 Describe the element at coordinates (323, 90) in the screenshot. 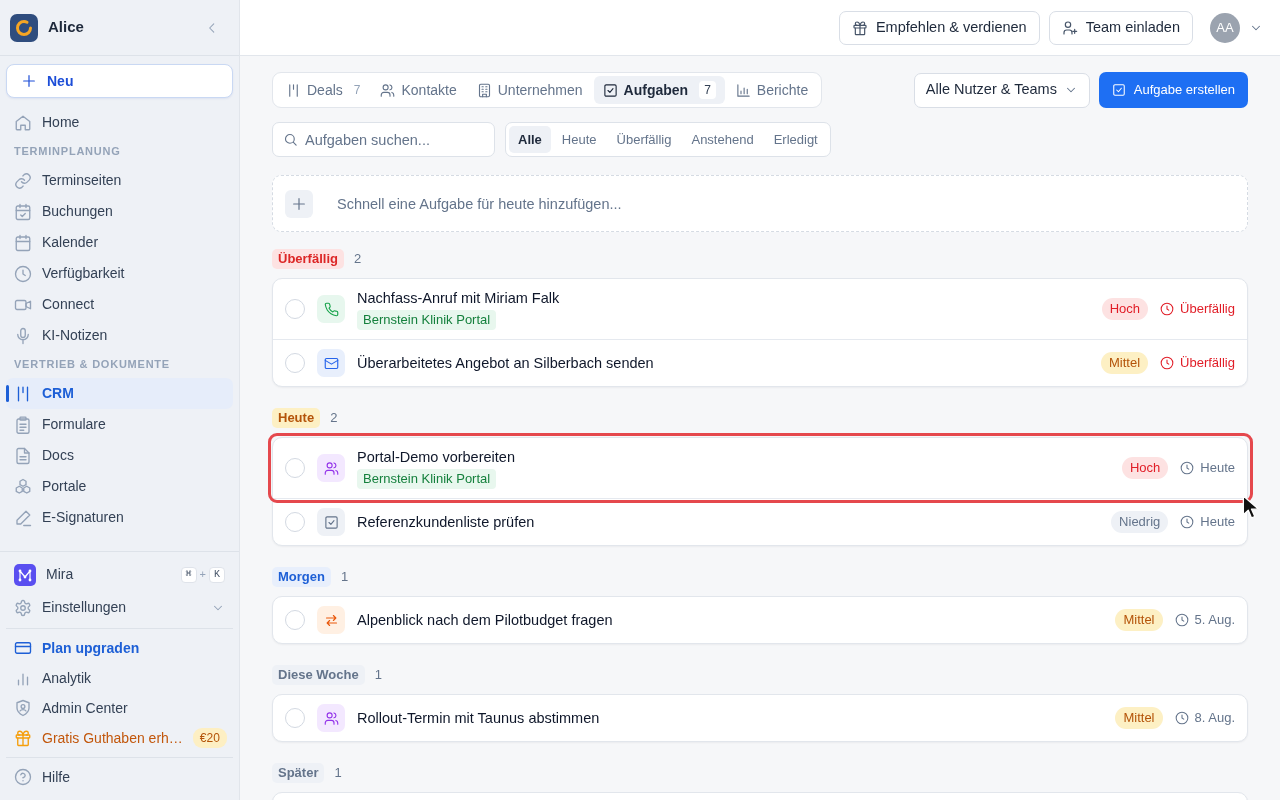

I see `tab: Deals 7` at that location.